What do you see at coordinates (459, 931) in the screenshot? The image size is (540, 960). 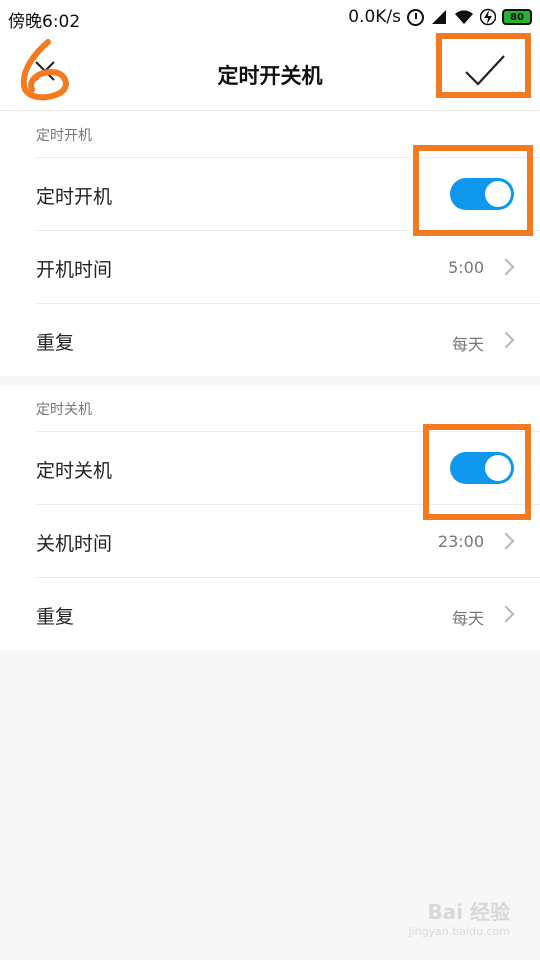 I see `watermark-sub: jingyan.baidu.com` at bounding box center [459, 931].